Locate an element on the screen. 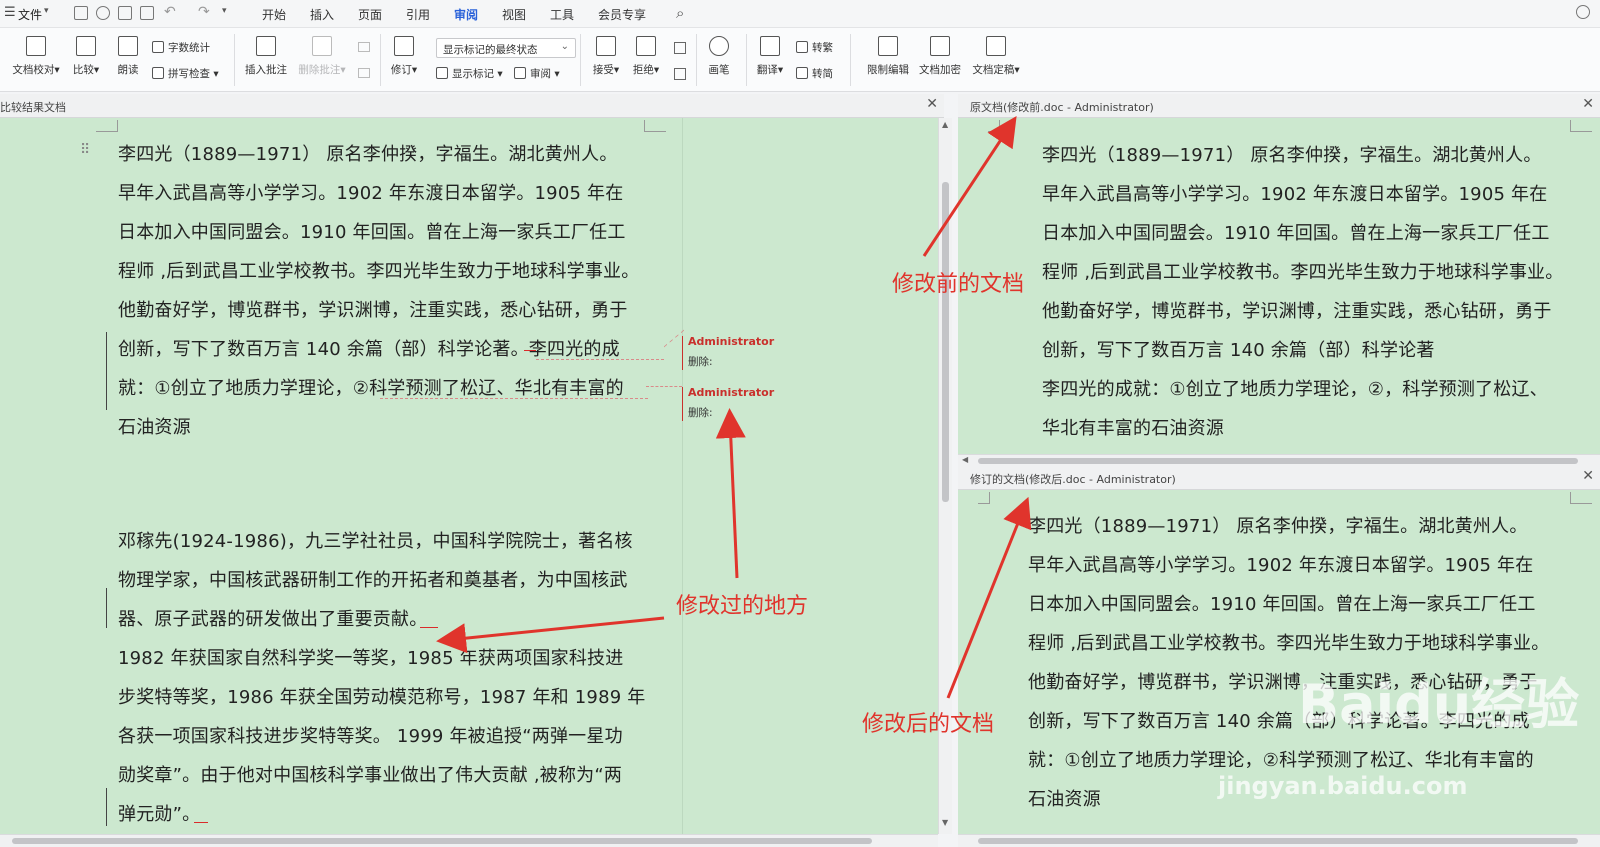 This screenshot has width=1600, height=847. arrow-to-insertion is located at coordinates (550, 635).